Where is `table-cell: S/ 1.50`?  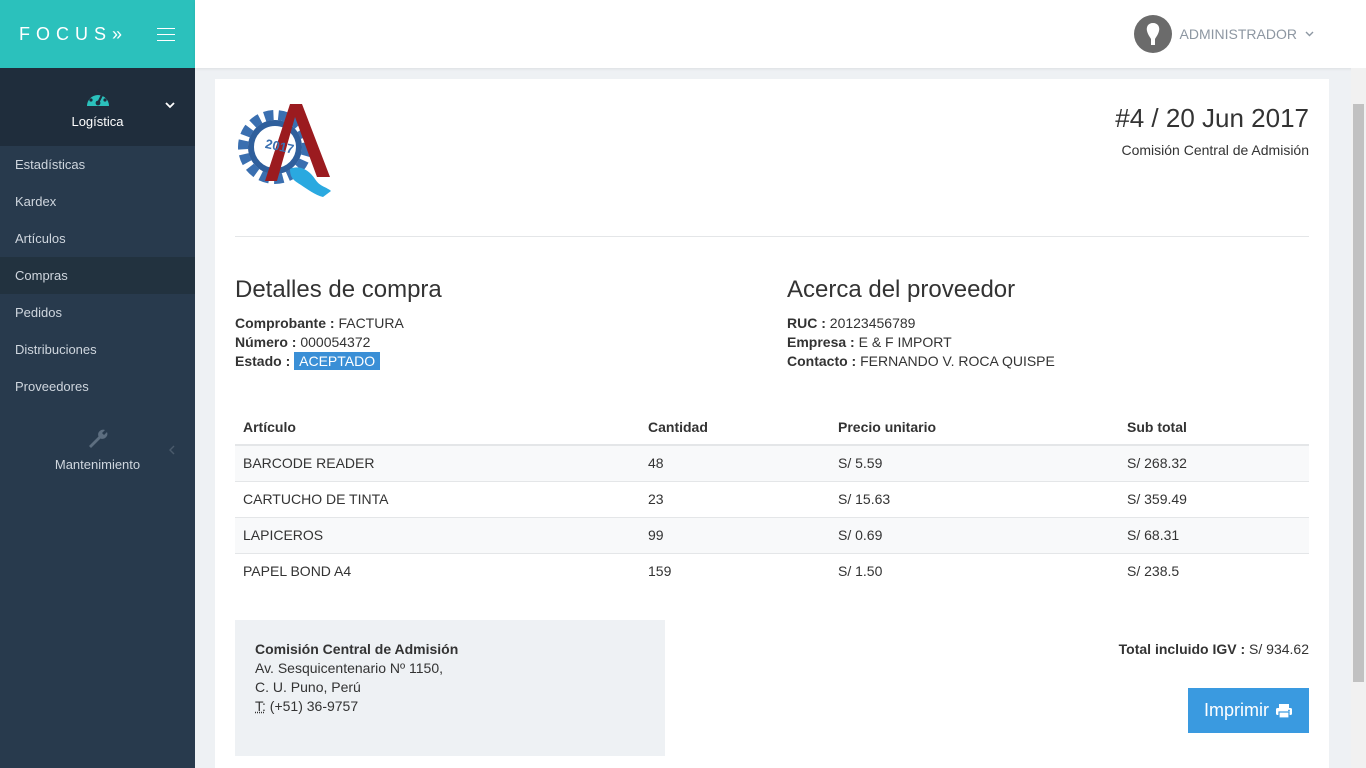 table-cell: S/ 1.50 is located at coordinates (974, 571).